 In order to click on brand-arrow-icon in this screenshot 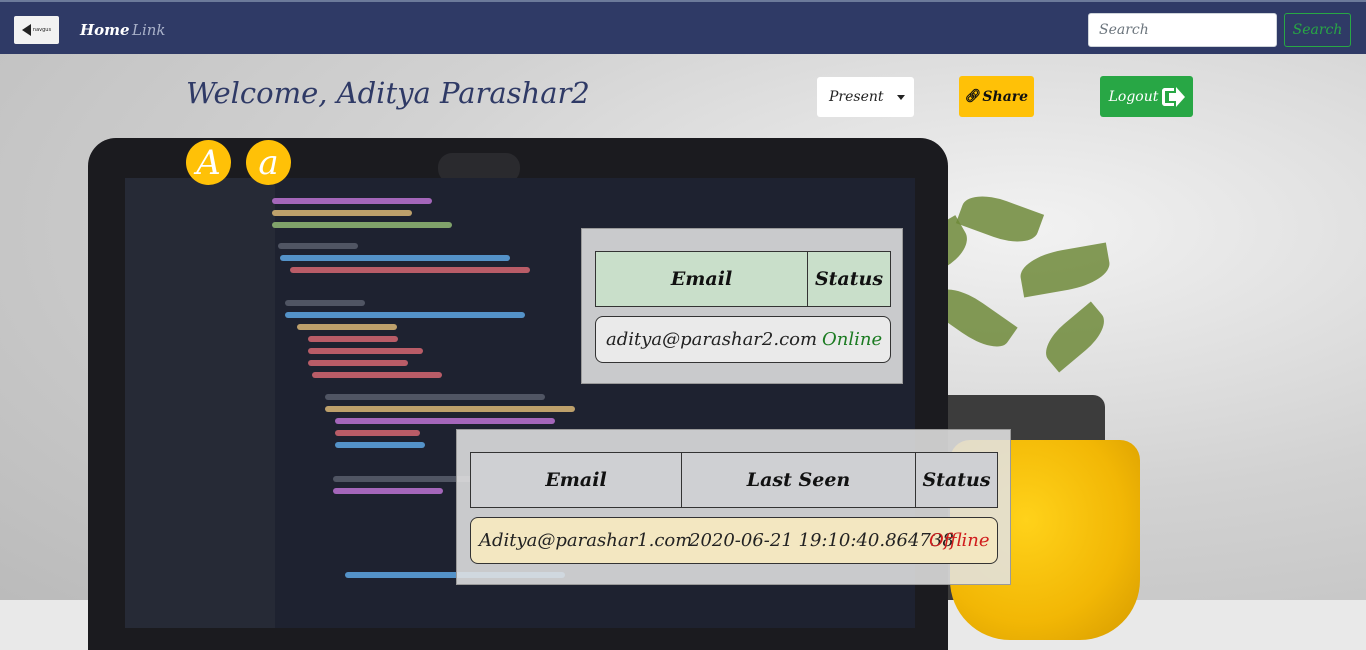, I will do `click(26, 30)`.